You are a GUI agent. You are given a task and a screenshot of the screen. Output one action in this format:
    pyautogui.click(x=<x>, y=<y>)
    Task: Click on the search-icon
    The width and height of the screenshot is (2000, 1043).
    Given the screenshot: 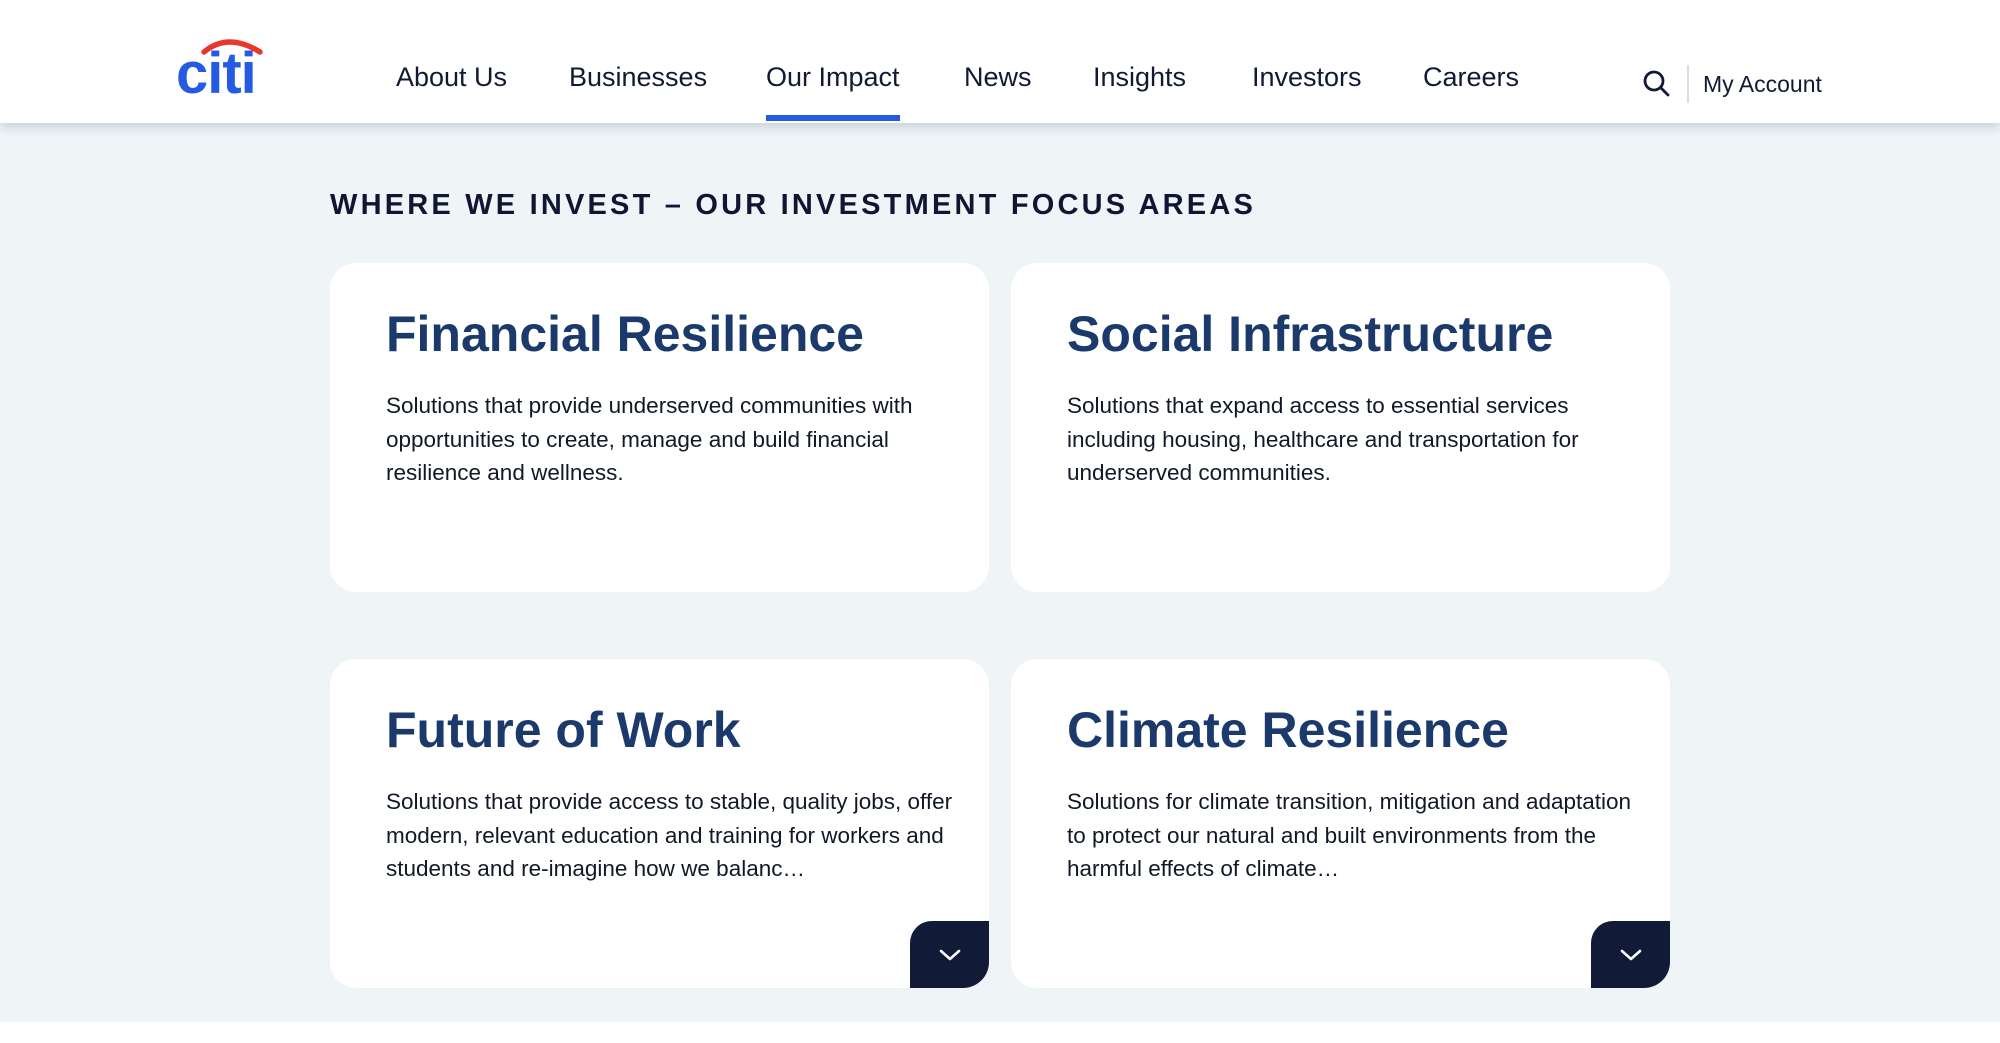 What is the action you would take?
    pyautogui.click(x=1656, y=83)
    